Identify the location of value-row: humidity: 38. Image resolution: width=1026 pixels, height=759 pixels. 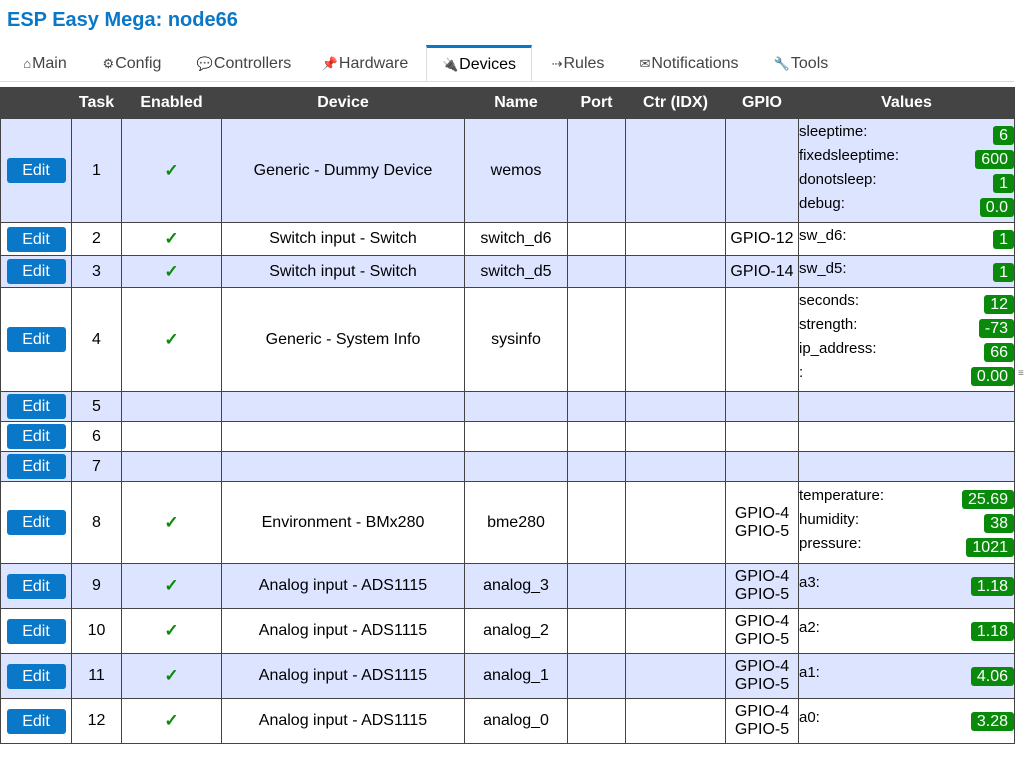
(906, 523).